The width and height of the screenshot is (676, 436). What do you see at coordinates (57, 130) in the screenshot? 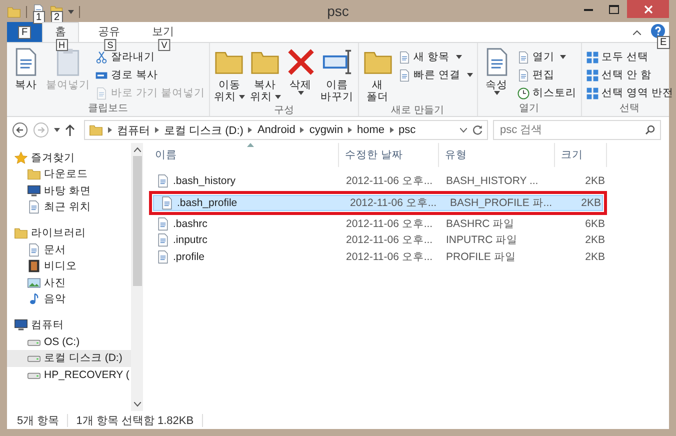
I see `recent-locations-icon` at bounding box center [57, 130].